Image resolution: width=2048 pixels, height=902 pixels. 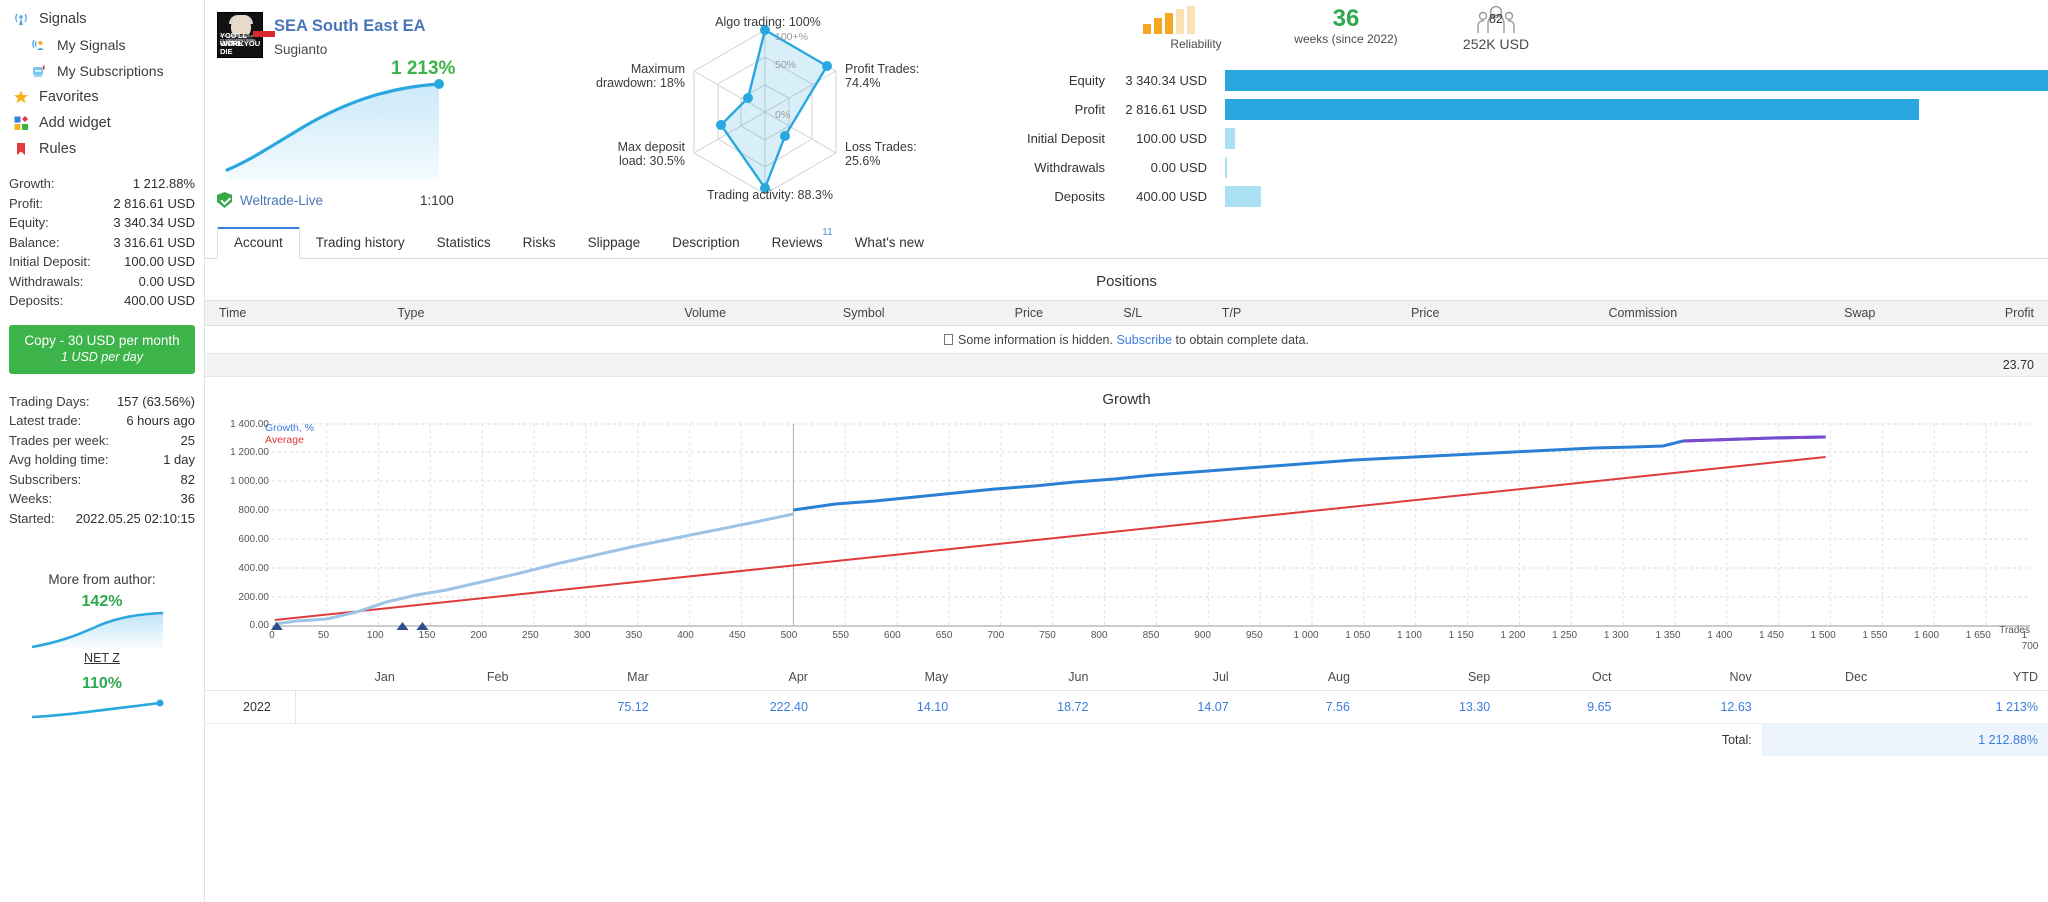 What do you see at coordinates (461, 707) in the screenshot?
I see `cell-feb` at bounding box center [461, 707].